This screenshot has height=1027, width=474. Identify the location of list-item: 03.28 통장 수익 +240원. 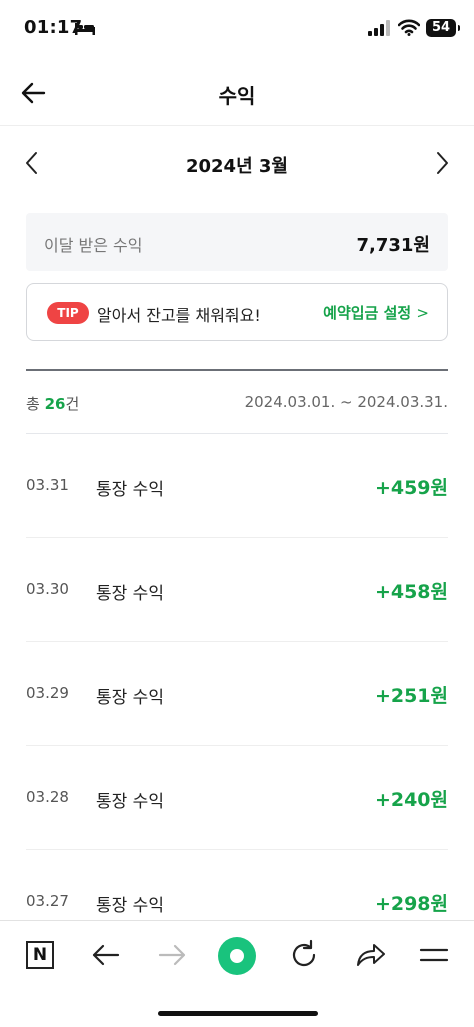
(237, 798).